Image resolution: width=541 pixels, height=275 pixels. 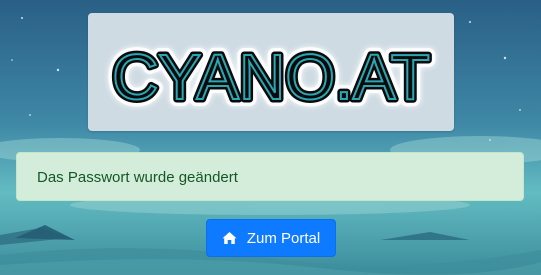 I want to click on portal-button: Zum Portal, so click(x=271, y=238).